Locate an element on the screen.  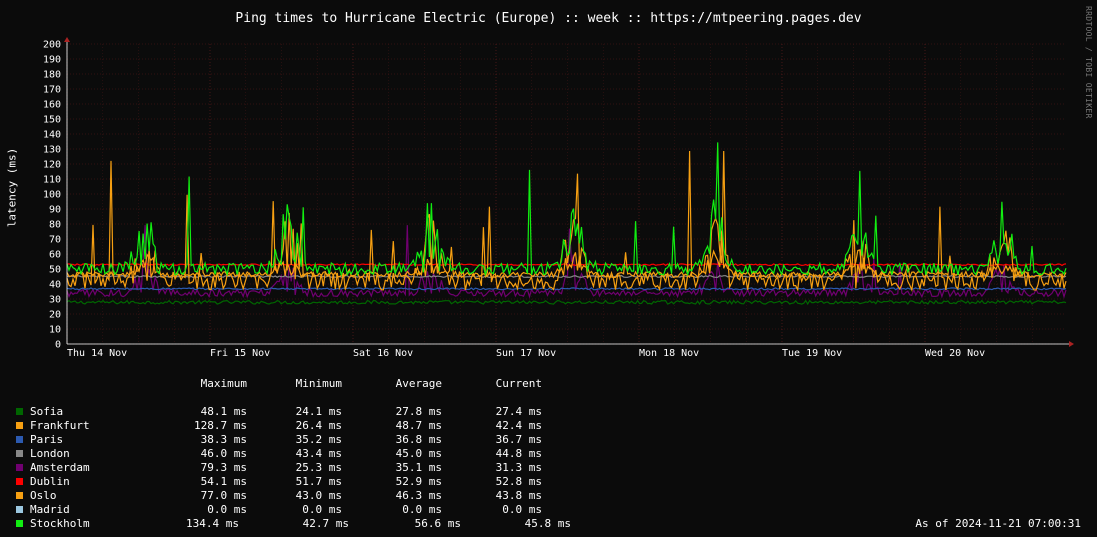
x-axis-arrow is located at coordinates (1071, 344).